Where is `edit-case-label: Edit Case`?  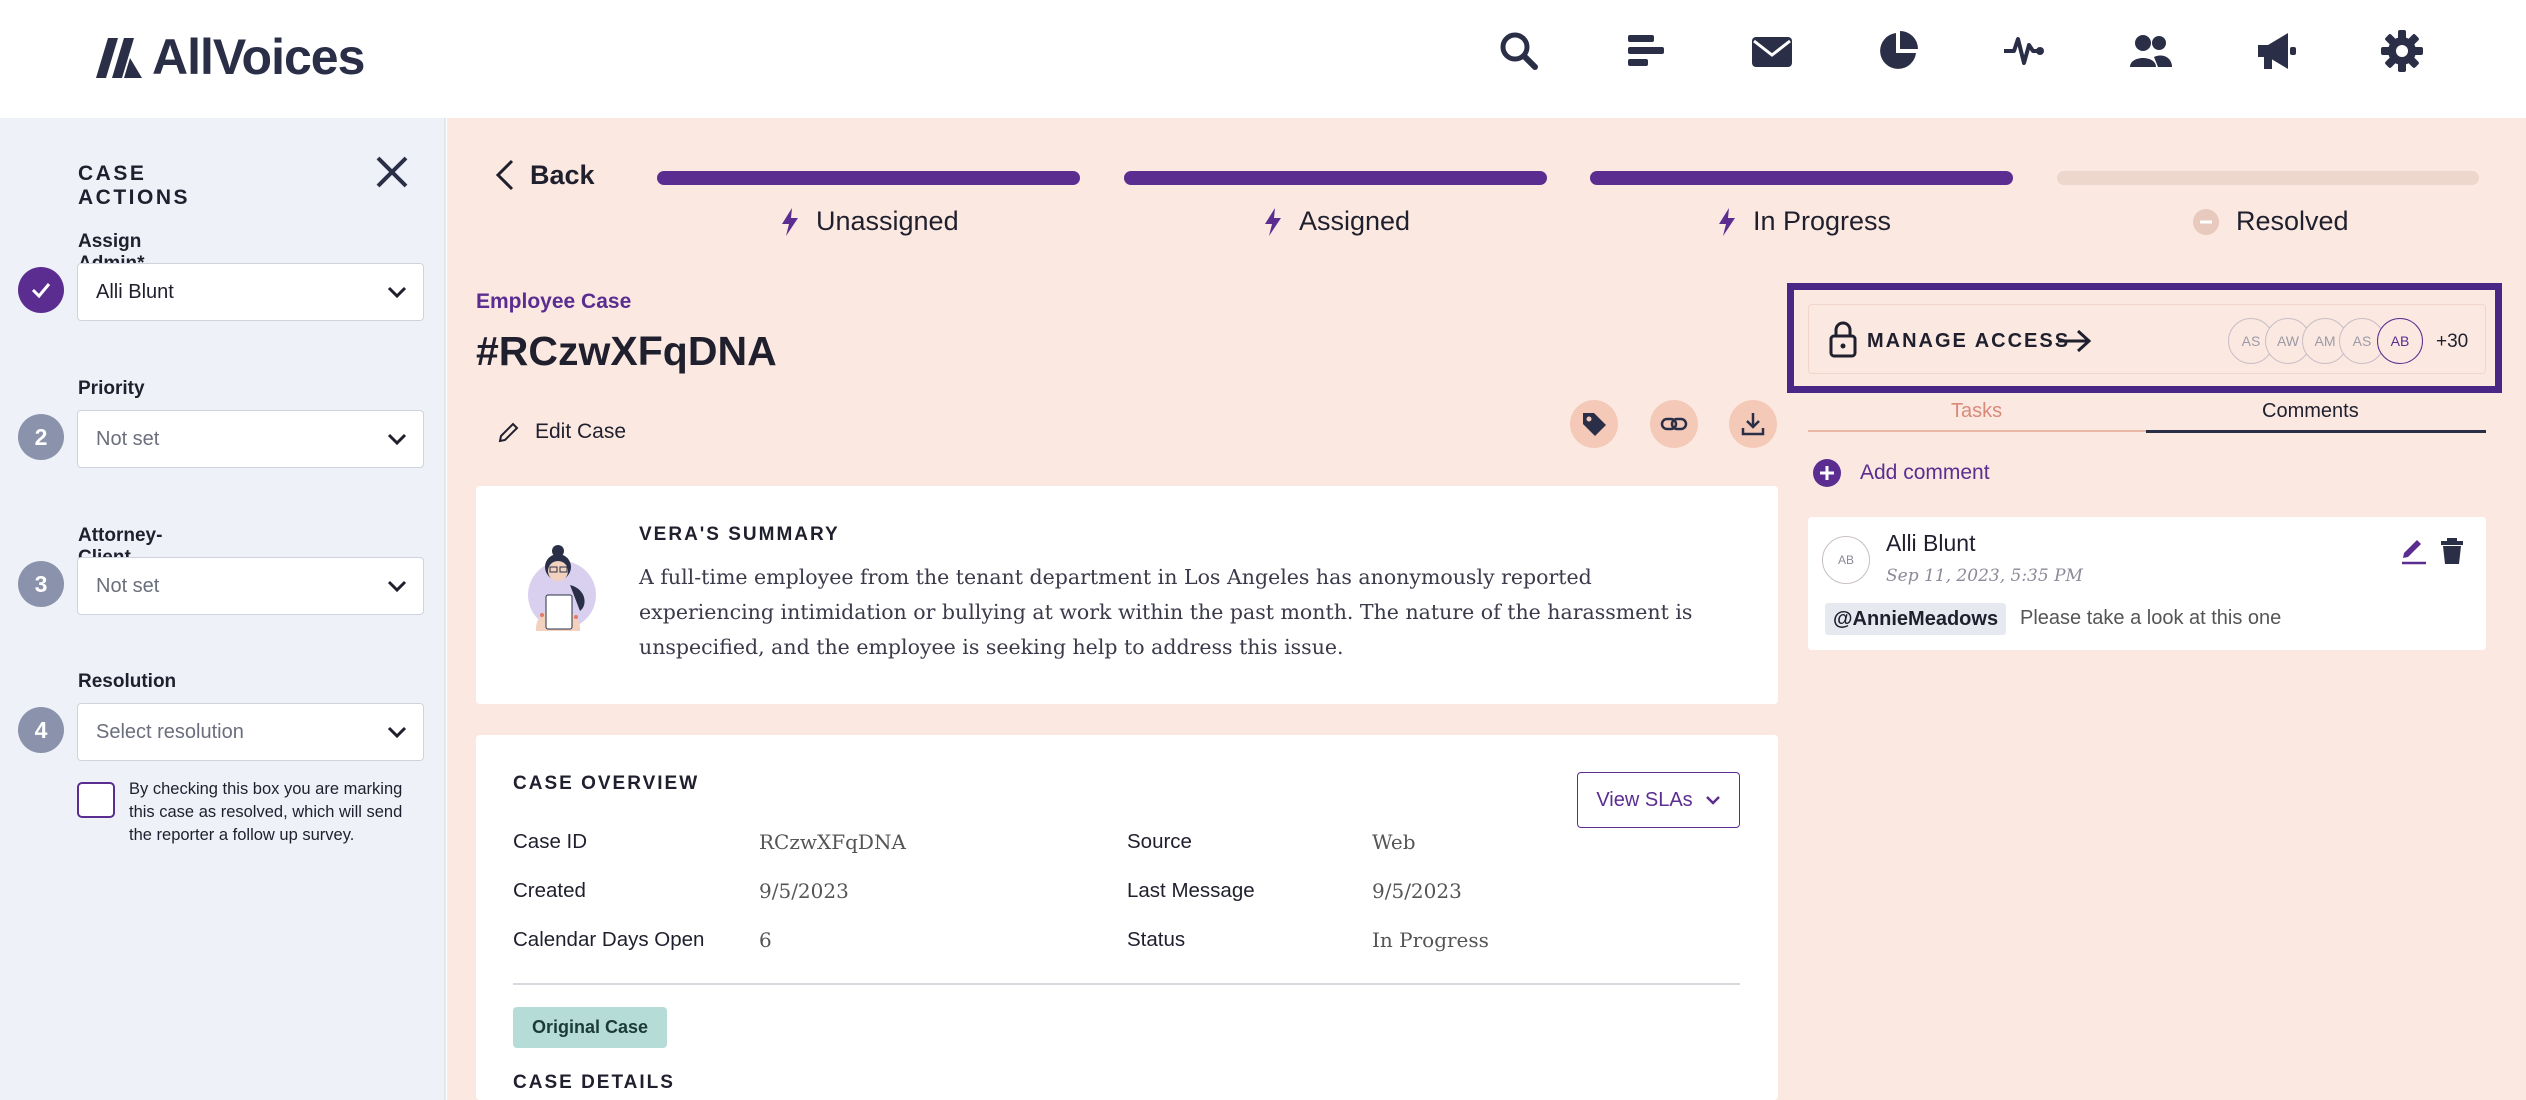 edit-case-label: Edit Case is located at coordinates (581, 431).